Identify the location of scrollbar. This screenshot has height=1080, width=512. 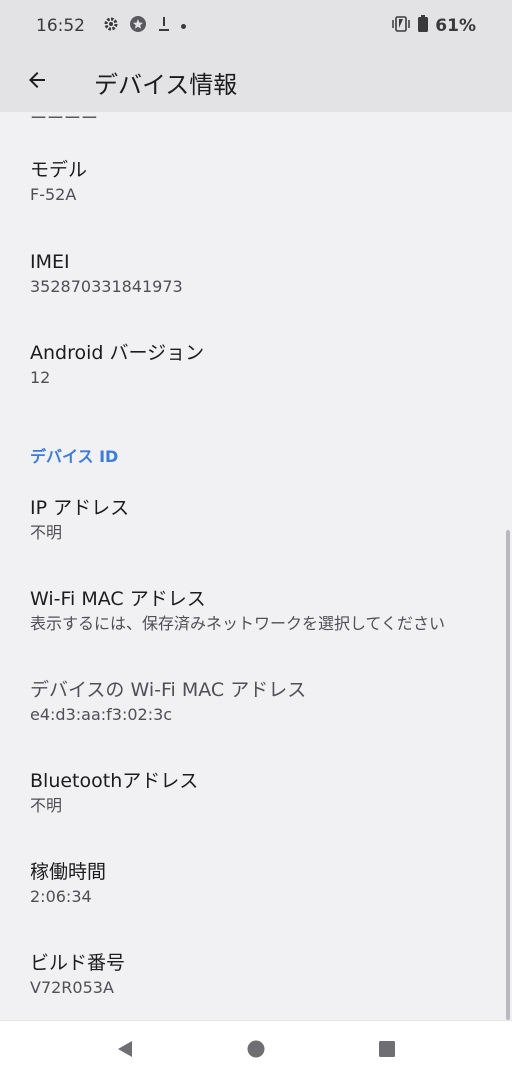
(508, 775).